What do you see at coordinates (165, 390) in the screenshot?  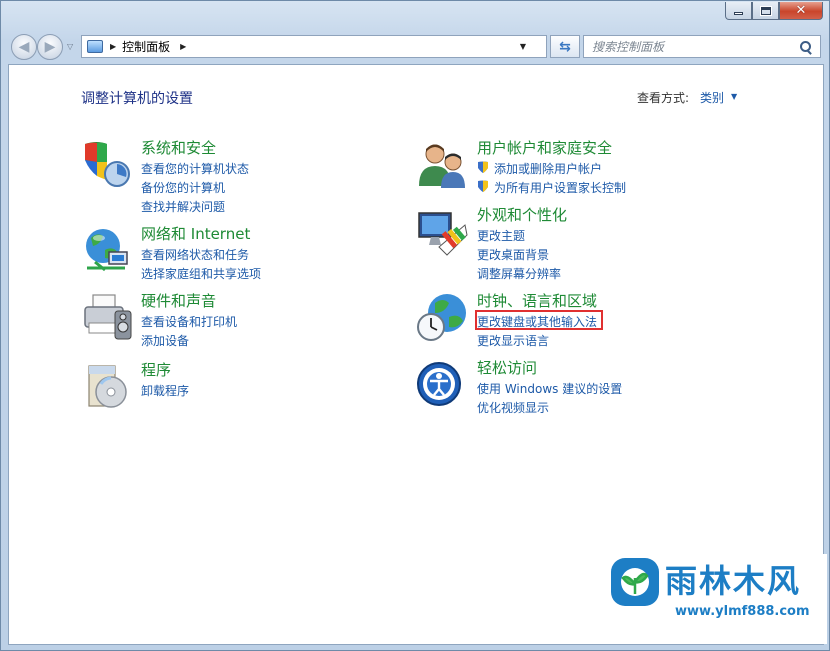 I see `link-uninstall-program: 卸载程序` at bounding box center [165, 390].